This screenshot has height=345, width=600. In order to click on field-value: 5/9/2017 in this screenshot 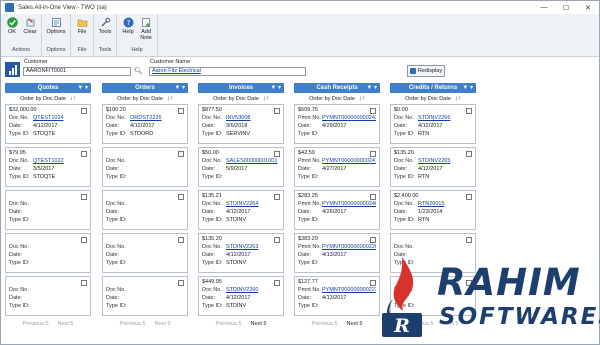, I will do `click(237, 169)`.